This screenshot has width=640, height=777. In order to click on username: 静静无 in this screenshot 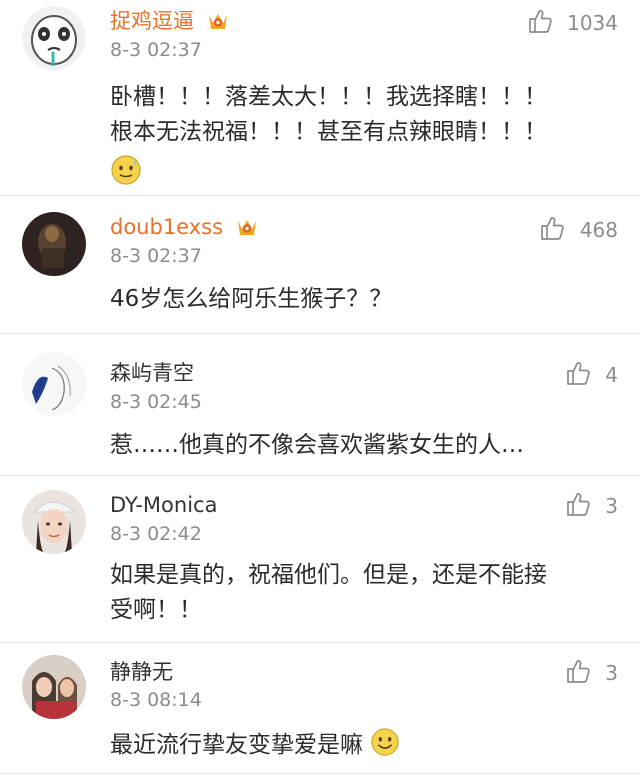, I will do `click(141, 672)`.